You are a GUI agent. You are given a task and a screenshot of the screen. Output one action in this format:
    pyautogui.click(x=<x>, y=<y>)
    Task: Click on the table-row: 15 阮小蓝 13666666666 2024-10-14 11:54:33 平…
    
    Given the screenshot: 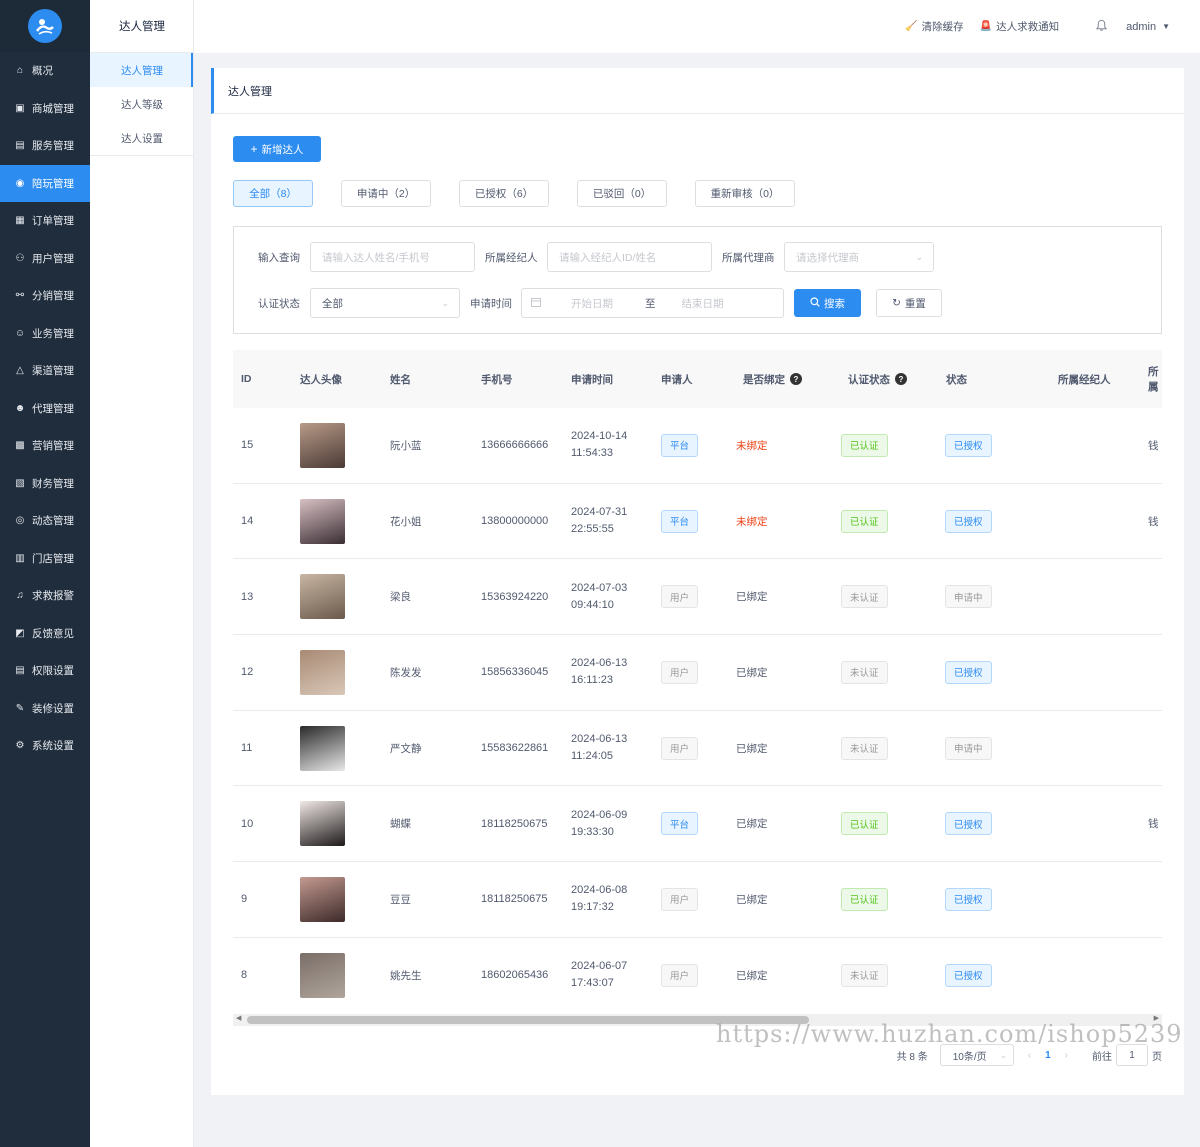 What is the action you would take?
    pyautogui.click(x=697, y=446)
    